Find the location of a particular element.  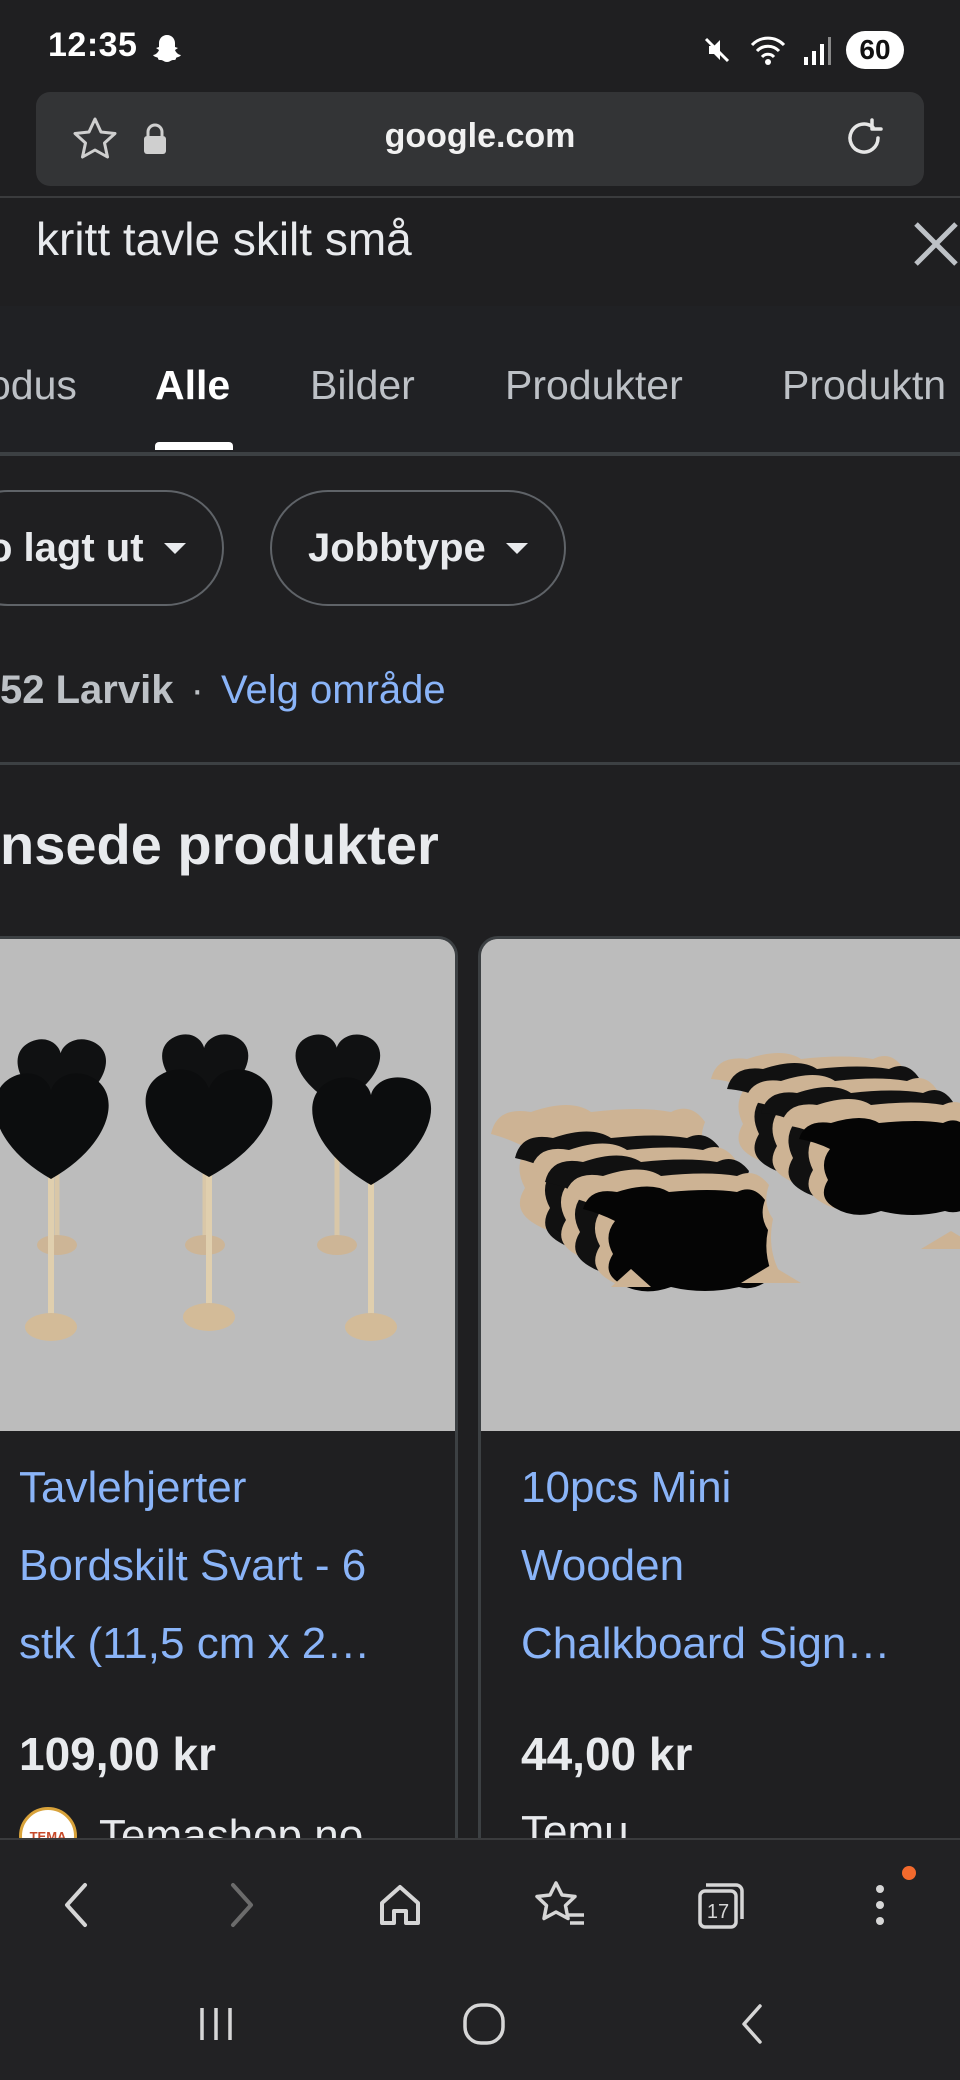

reload-icon is located at coordinates (864, 138).